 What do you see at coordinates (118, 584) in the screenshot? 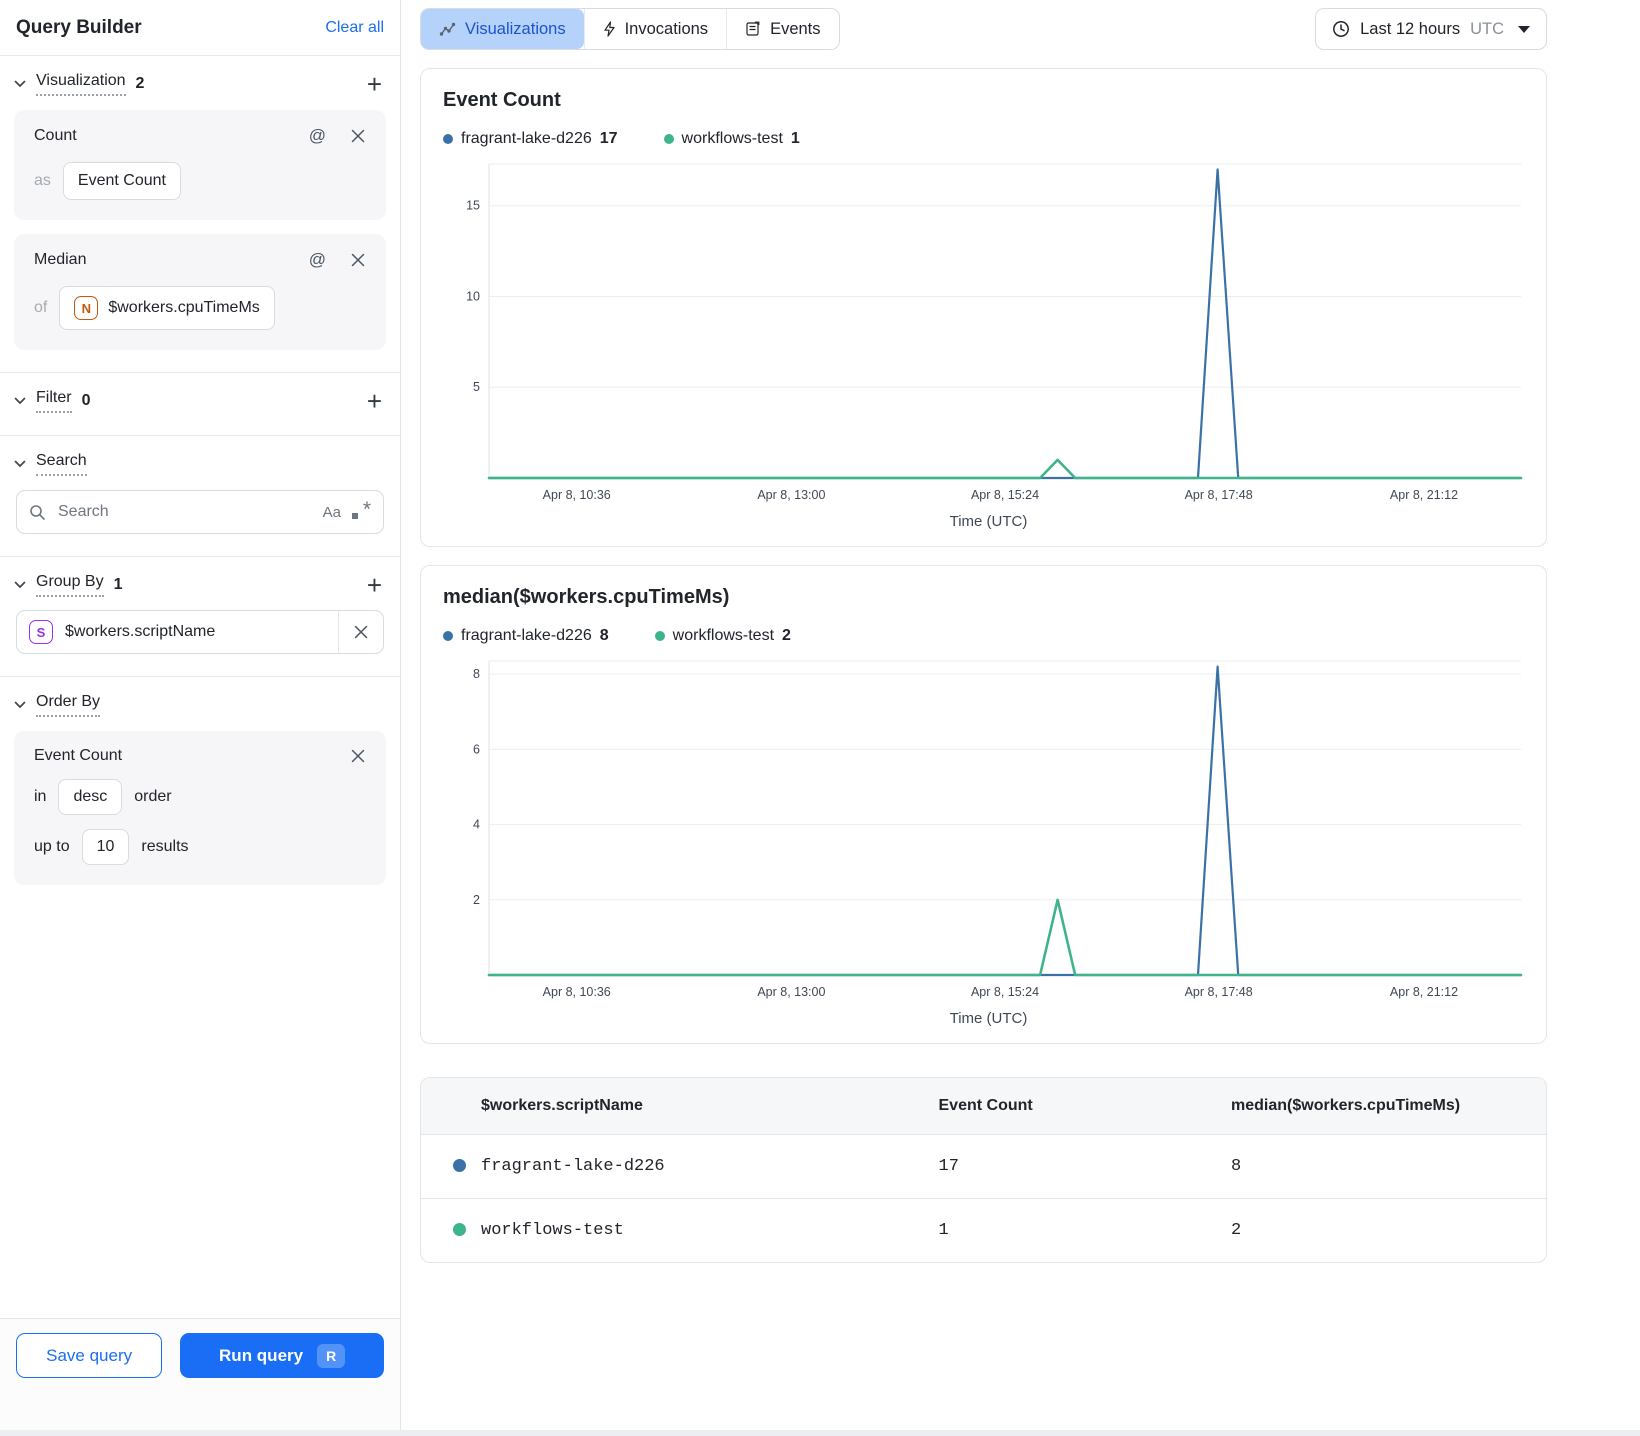
I see `group-by-count: 1` at bounding box center [118, 584].